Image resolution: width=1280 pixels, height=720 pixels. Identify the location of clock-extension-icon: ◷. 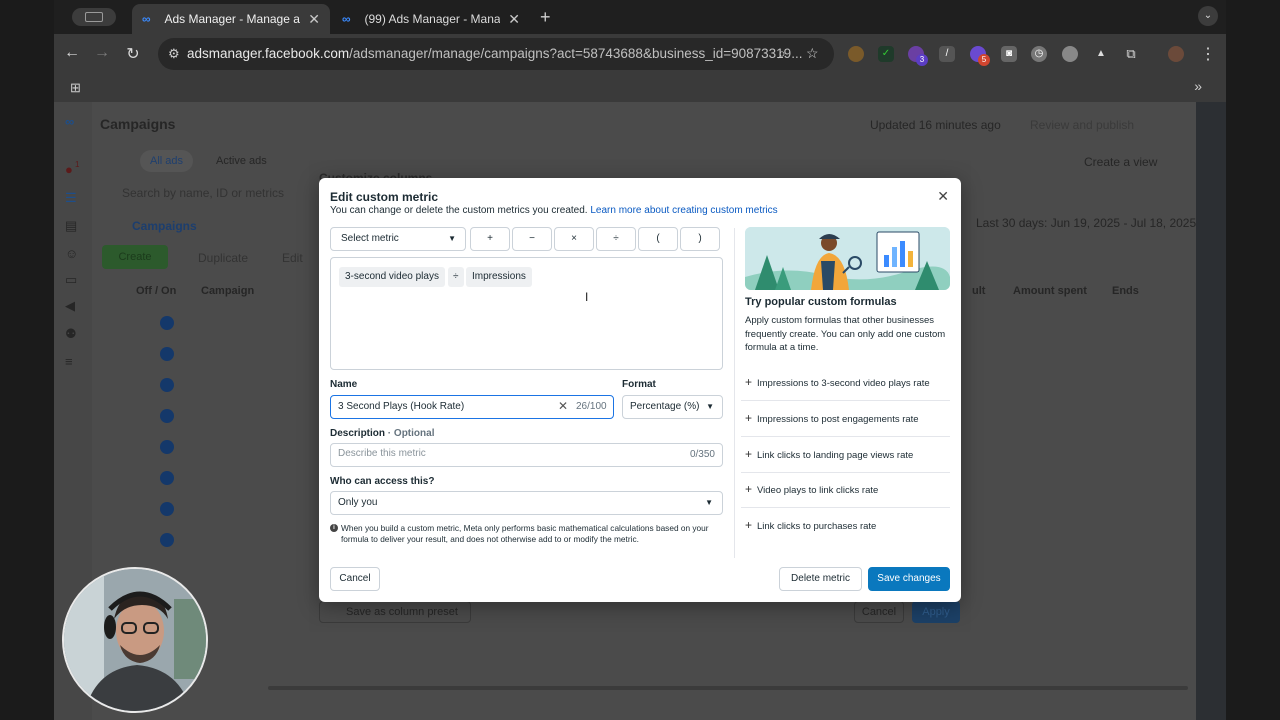
(1039, 54).